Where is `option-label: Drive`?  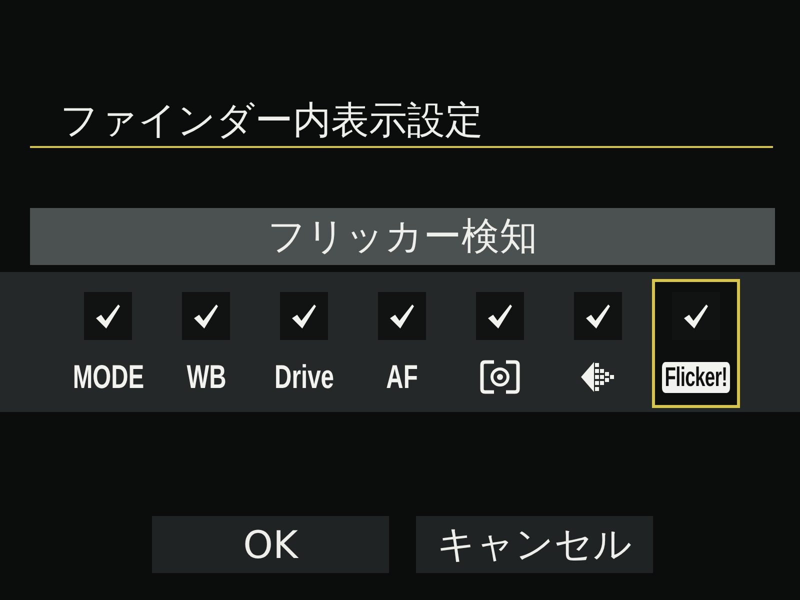
option-label: Drive is located at coordinates (304, 377).